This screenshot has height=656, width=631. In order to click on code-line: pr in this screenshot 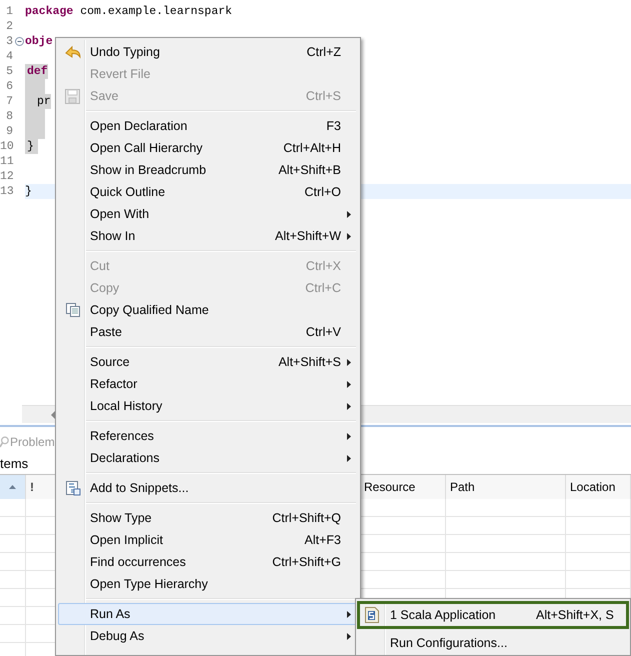, I will do `click(44, 102)`.